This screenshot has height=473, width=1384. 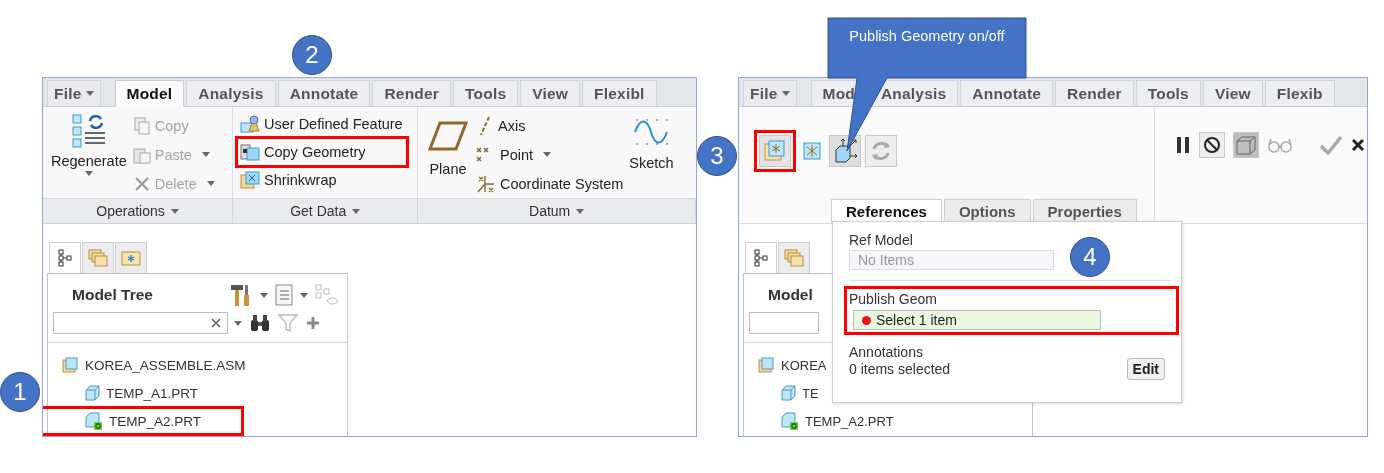 I want to click on tree-item: KOREA_ASSEMBLE.ASM, so click(x=154, y=365).